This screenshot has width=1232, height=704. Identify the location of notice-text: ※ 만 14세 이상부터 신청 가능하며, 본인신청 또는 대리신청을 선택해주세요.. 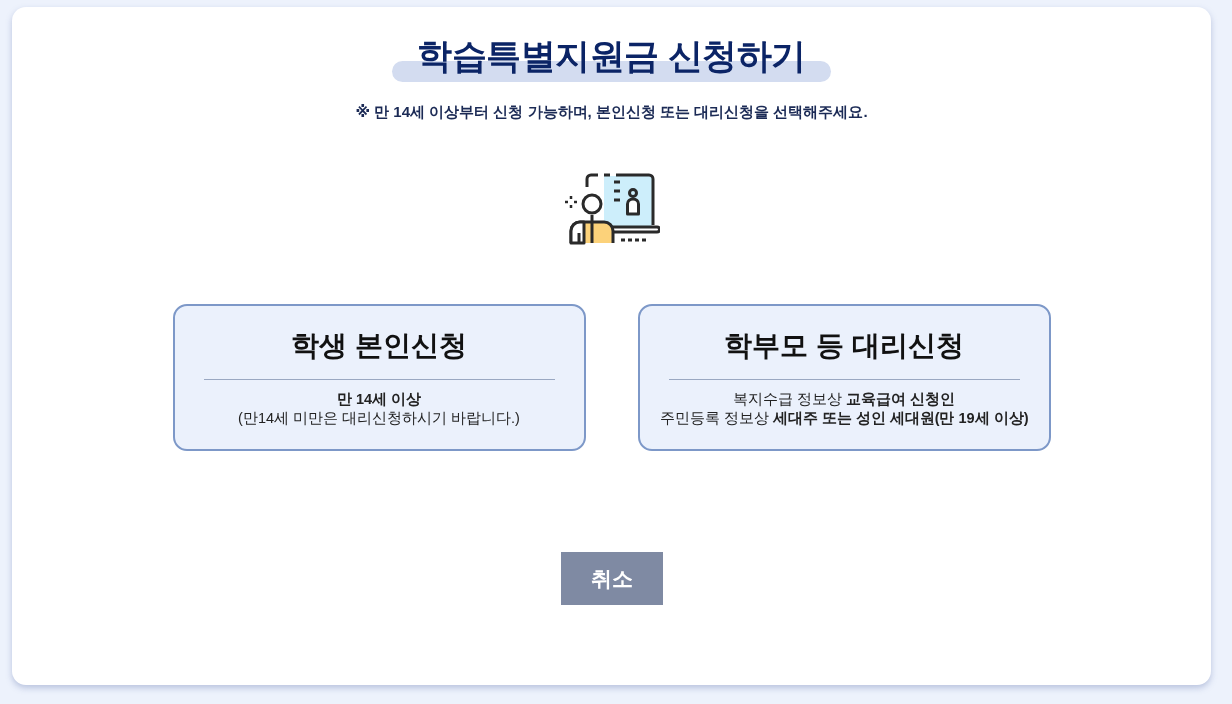
(611, 112).